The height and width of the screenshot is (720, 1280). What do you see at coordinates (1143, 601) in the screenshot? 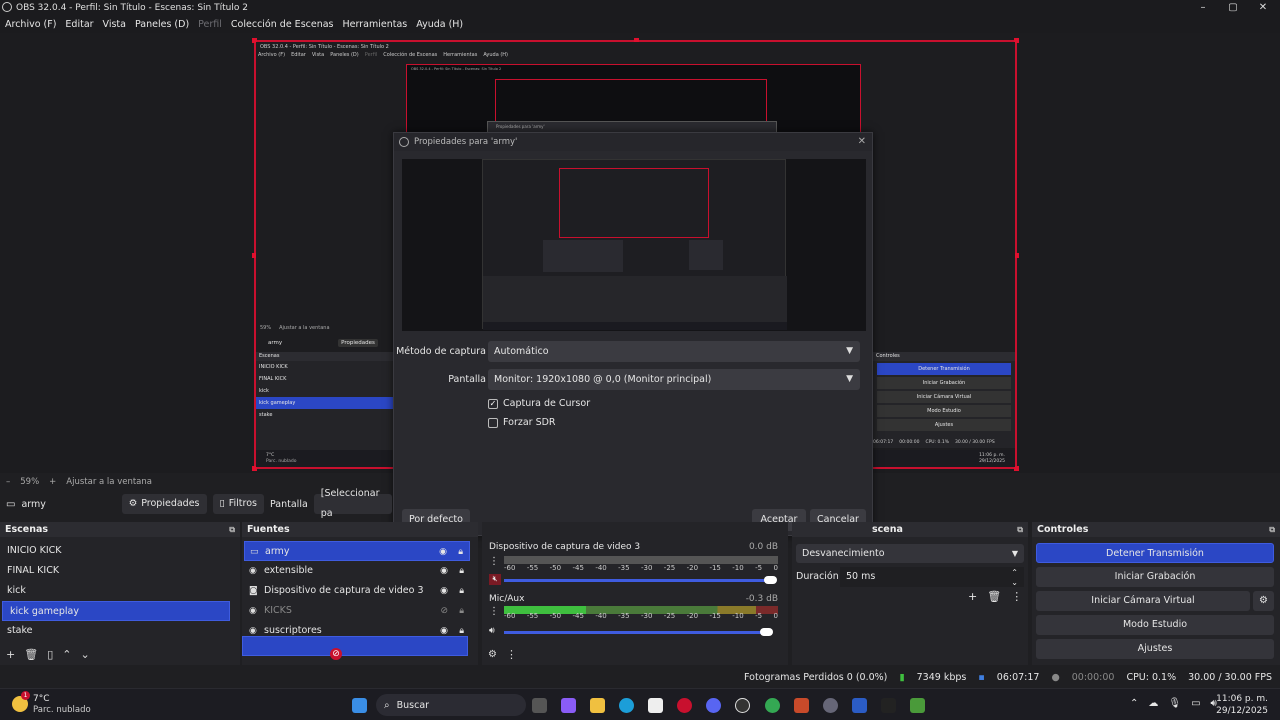
I see `start-virtual-camera-button: Iniciar Cámara Virtual` at bounding box center [1143, 601].